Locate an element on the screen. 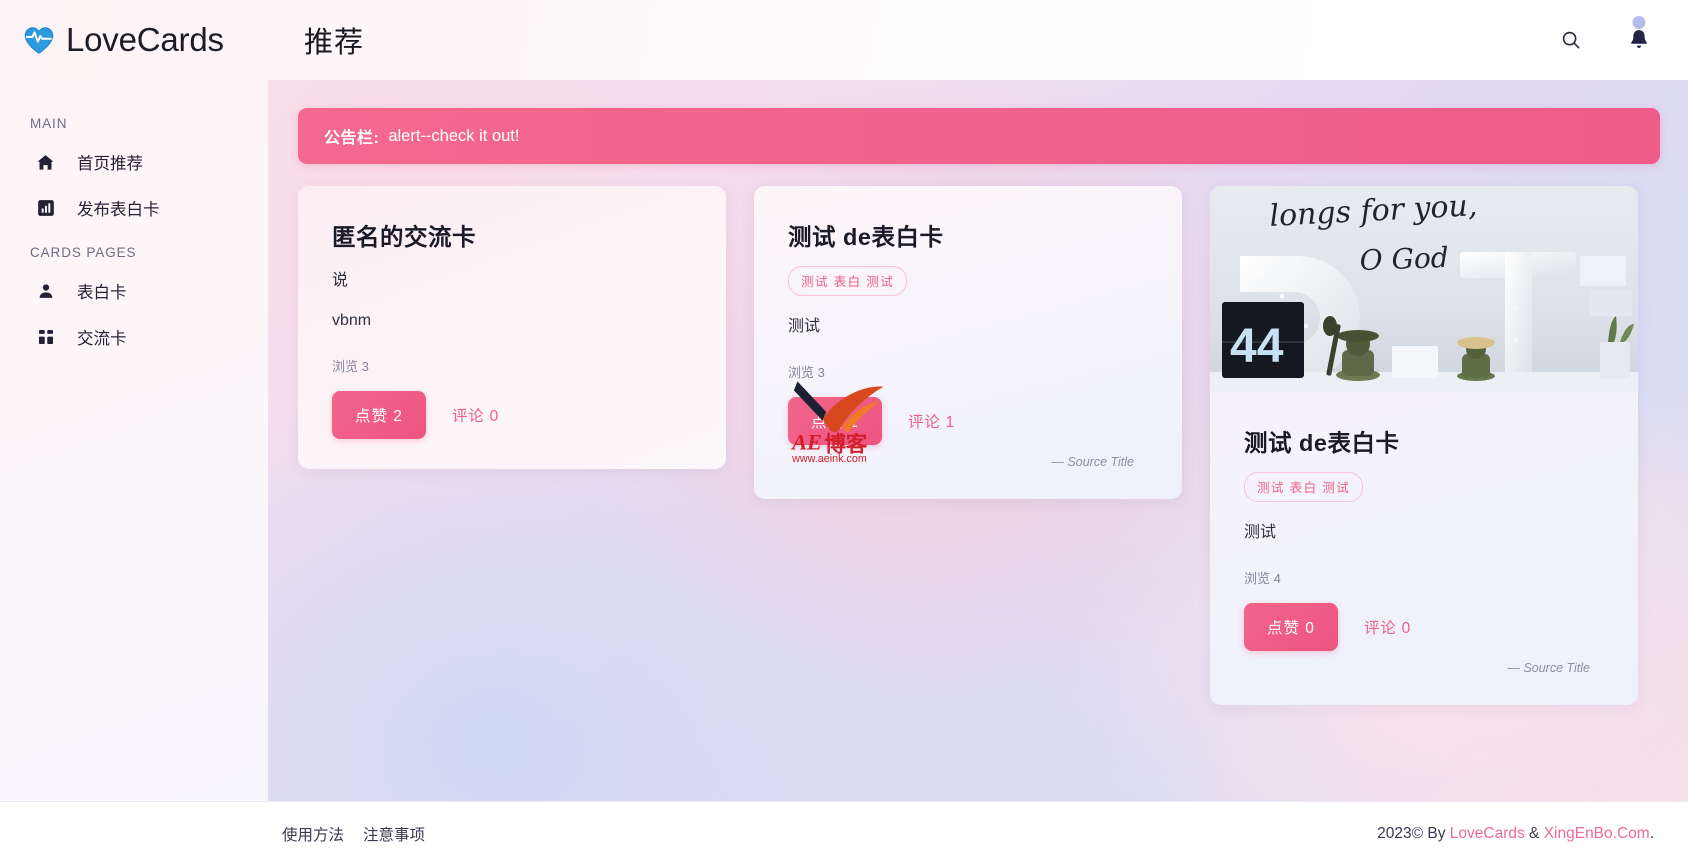 Image resolution: width=1688 pixels, height=865 pixels. person-icon is located at coordinates (45, 291).